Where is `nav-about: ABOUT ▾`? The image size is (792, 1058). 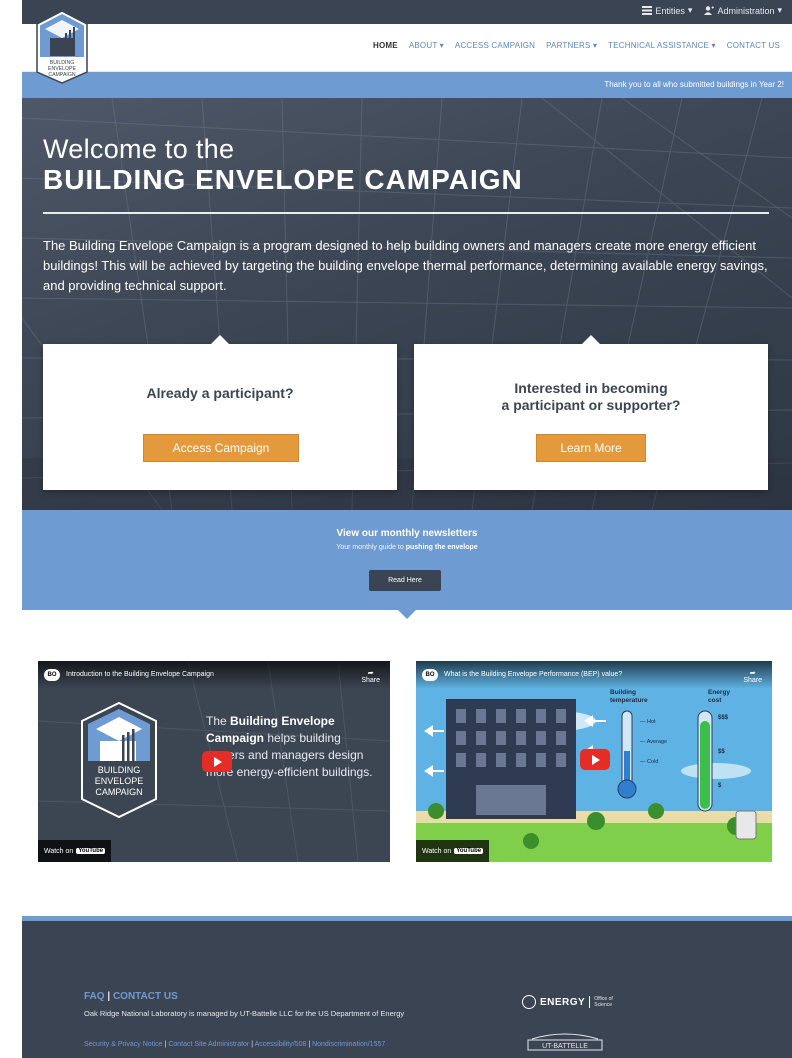
nav-about: ABOUT ▾ is located at coordinates (426, 45).